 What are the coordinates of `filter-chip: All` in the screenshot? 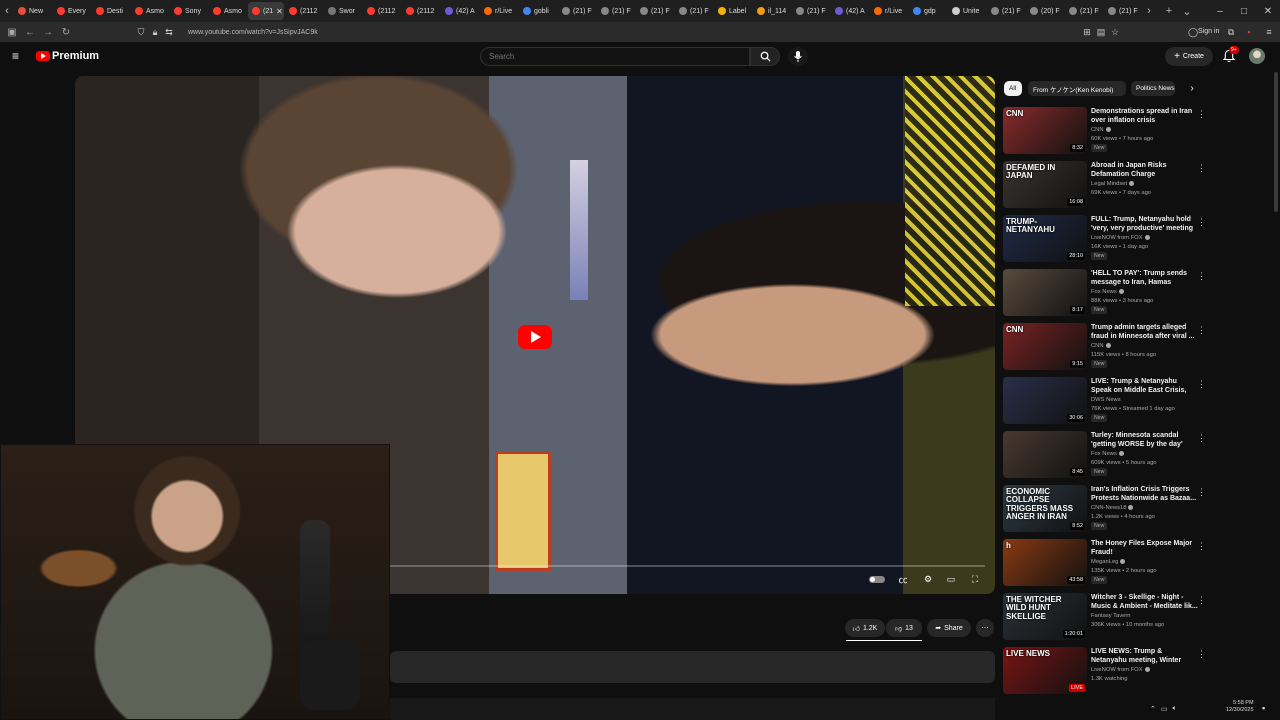 It's located at (1013, 88).